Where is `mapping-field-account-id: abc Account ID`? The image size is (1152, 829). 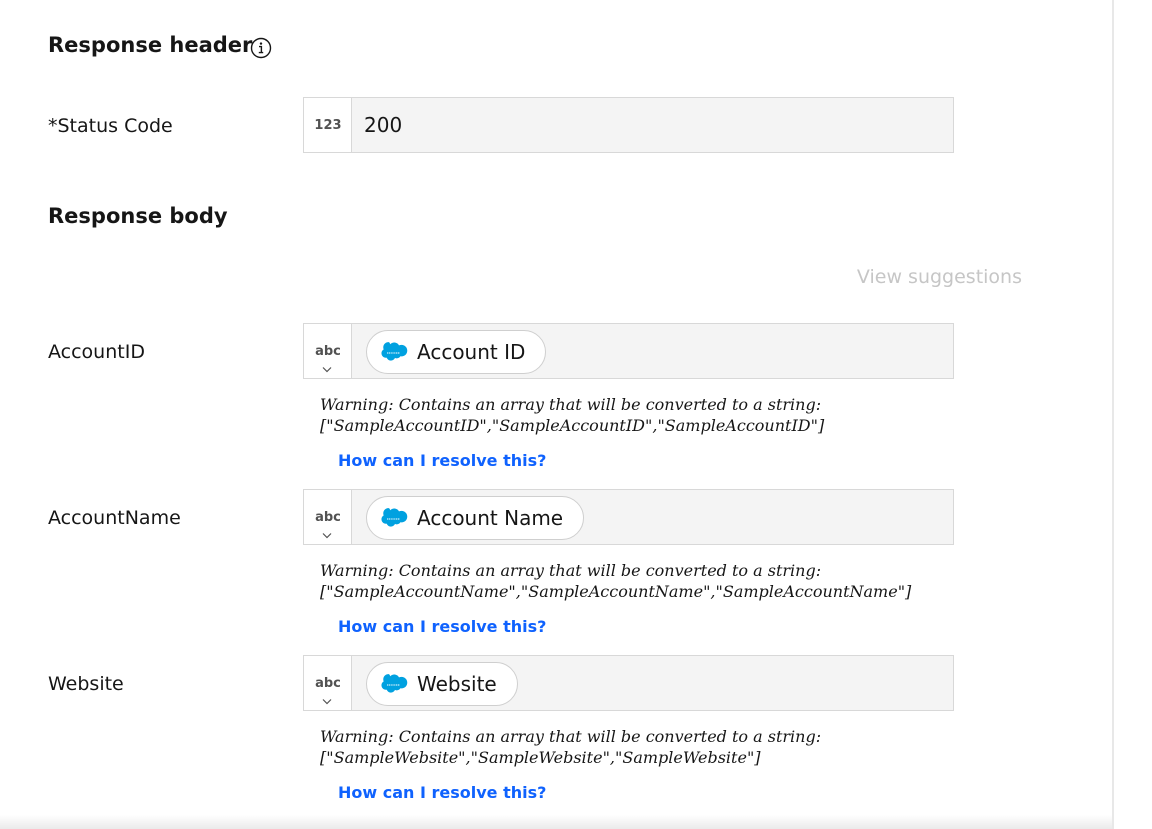 mapping-field-account-id: abc Account ID is located at coordinates (628, 351).